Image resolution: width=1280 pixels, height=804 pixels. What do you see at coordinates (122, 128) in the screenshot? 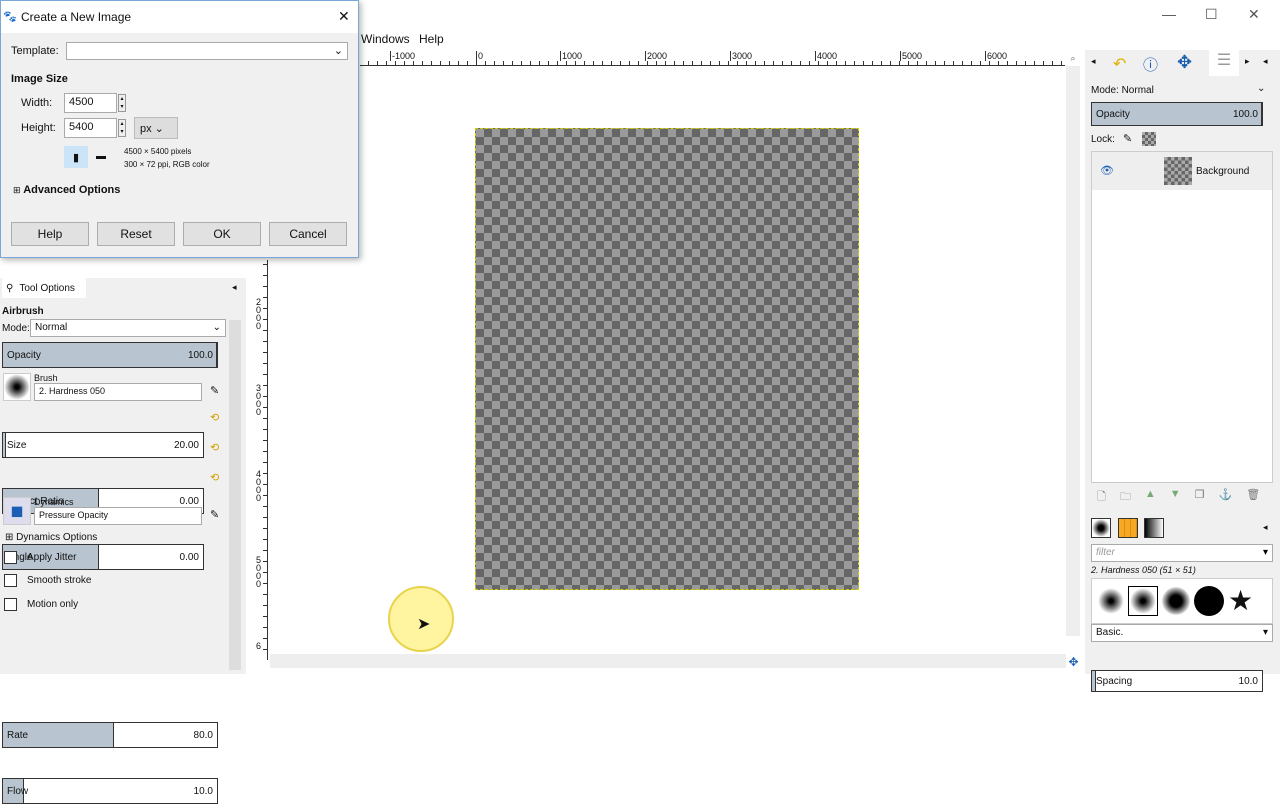
I see `height-spinner: ▴ ▾` at bounding box center [122, 128].